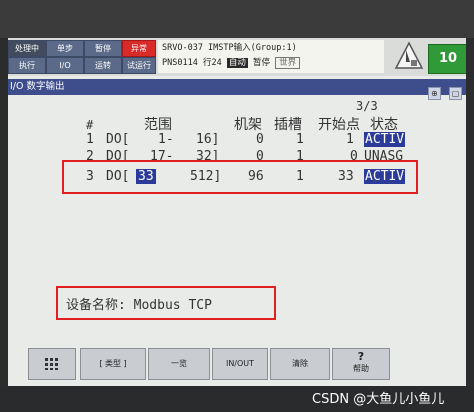 The height and width of the screenshot is (412, 474). Describe the element at coordinates (139, 65) in the screenshot. I see `status-tcyc: 试运行` at that location.